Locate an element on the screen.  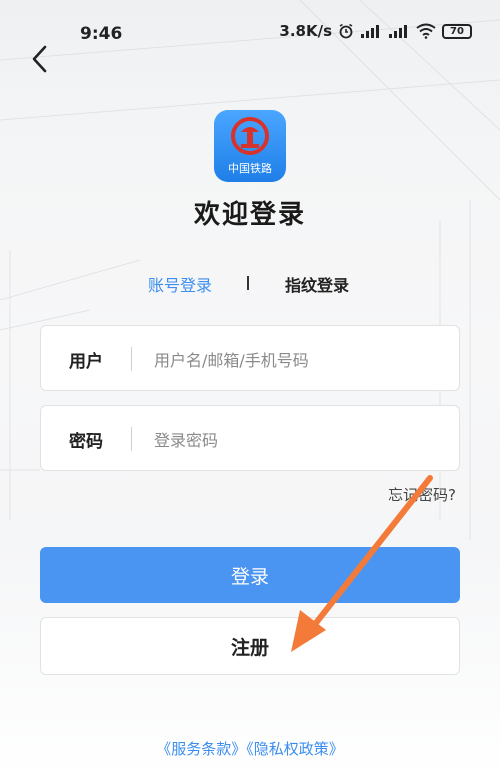
signal-hd-icon is located at coordinates (370, 31).